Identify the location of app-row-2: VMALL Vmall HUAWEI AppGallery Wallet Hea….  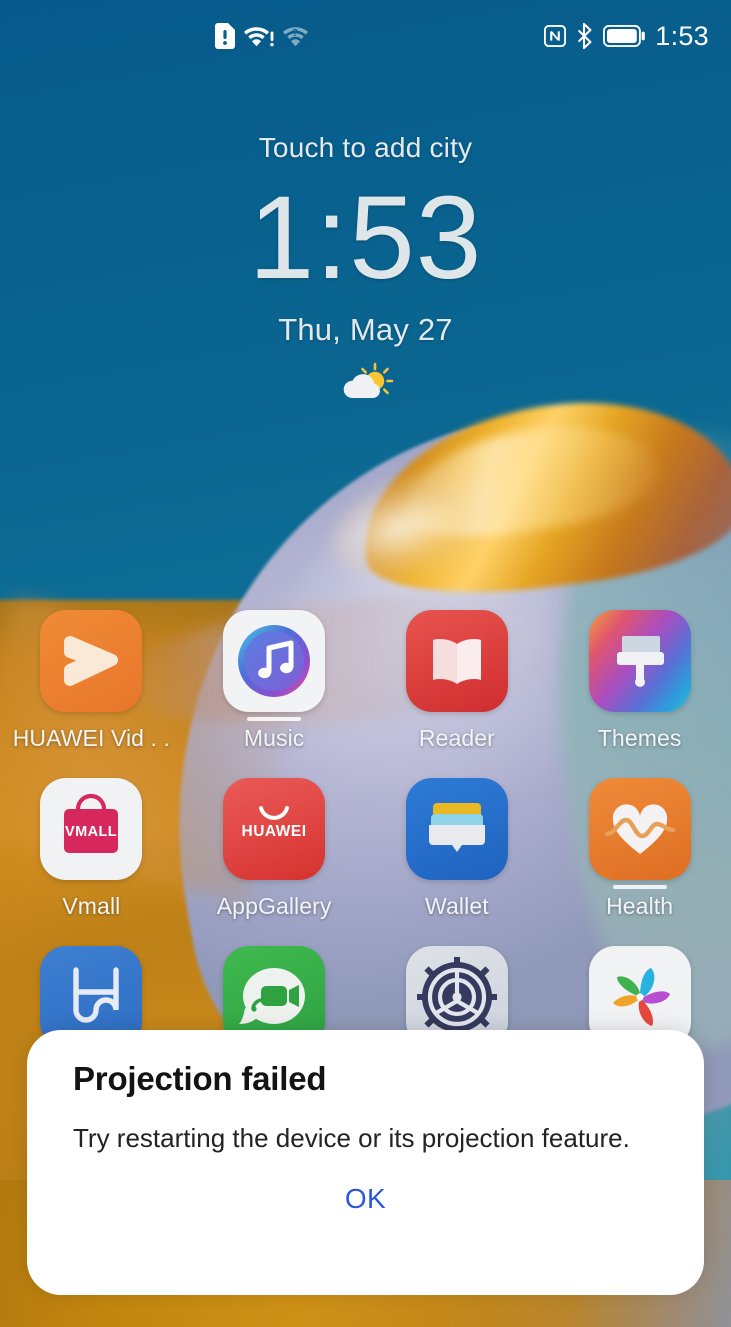
(365, 862).